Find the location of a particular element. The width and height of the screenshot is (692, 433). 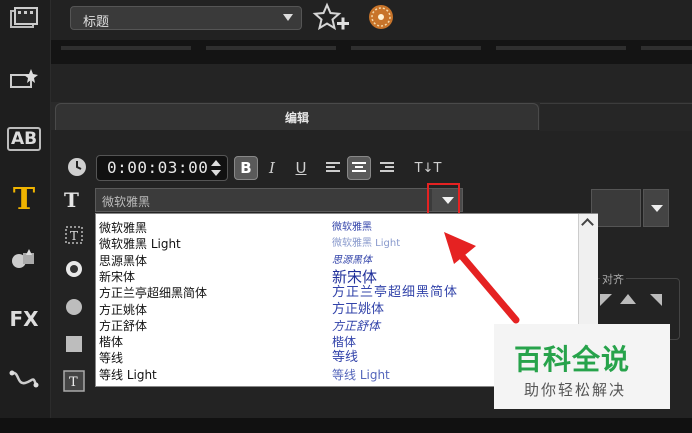

tab-secondary is located at coordinates (616, 117).